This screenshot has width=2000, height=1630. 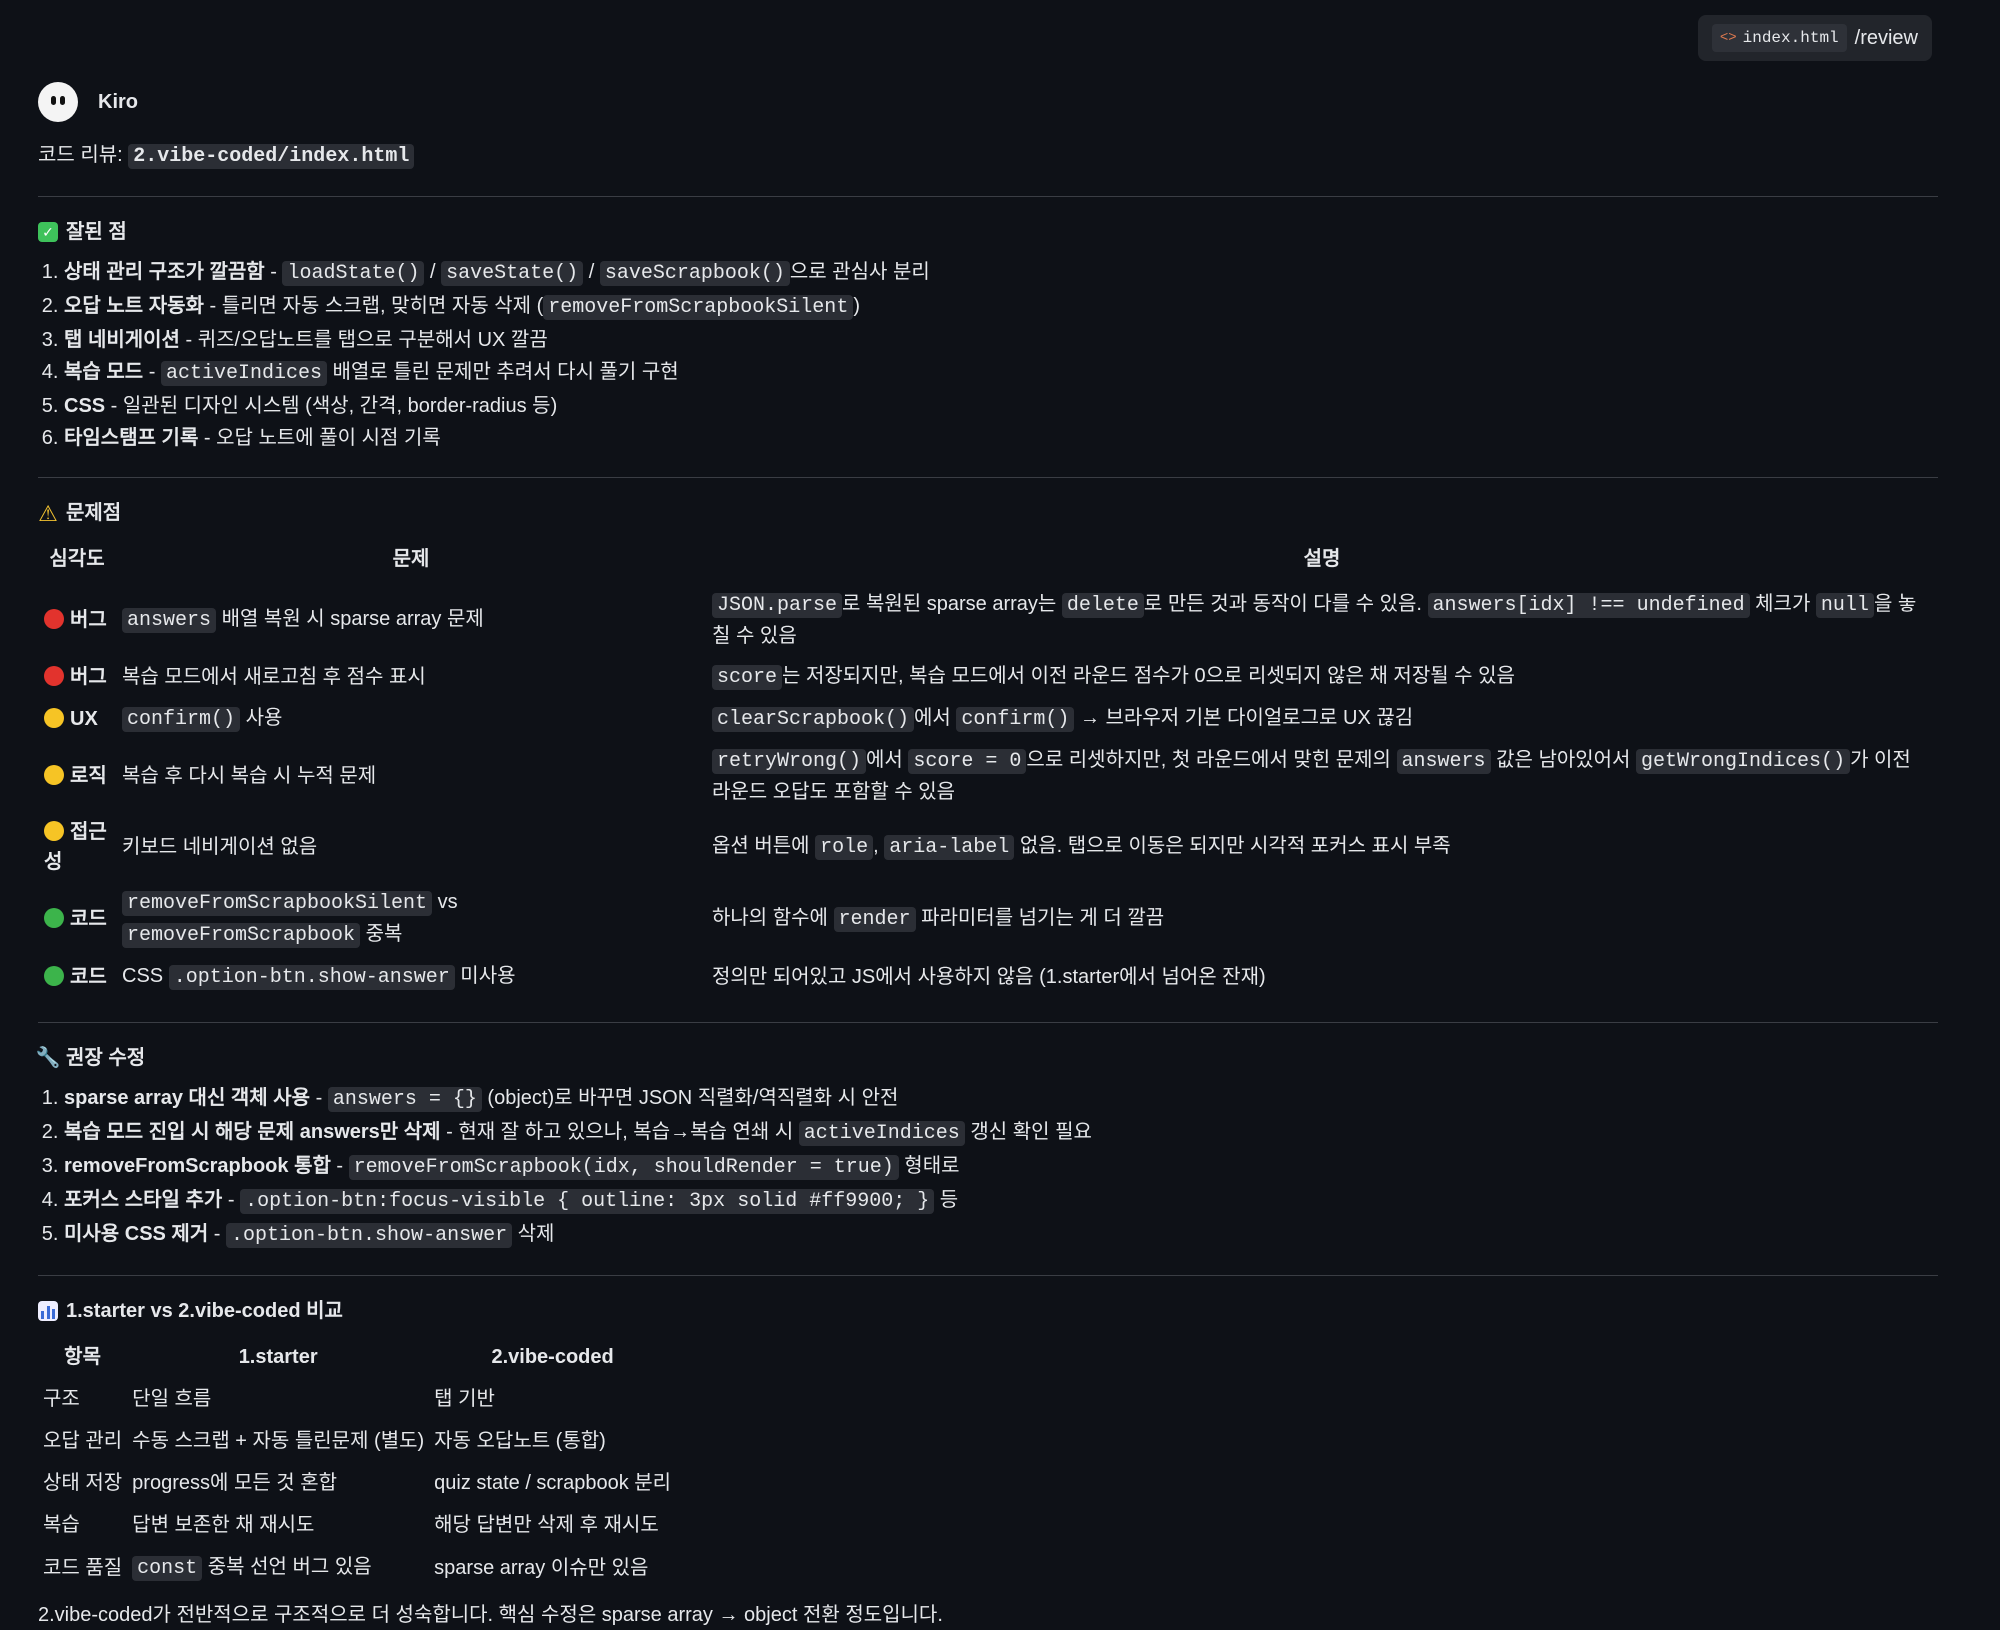 I want to click on file-chip-label: index.html, so click(x=1790, y=38).